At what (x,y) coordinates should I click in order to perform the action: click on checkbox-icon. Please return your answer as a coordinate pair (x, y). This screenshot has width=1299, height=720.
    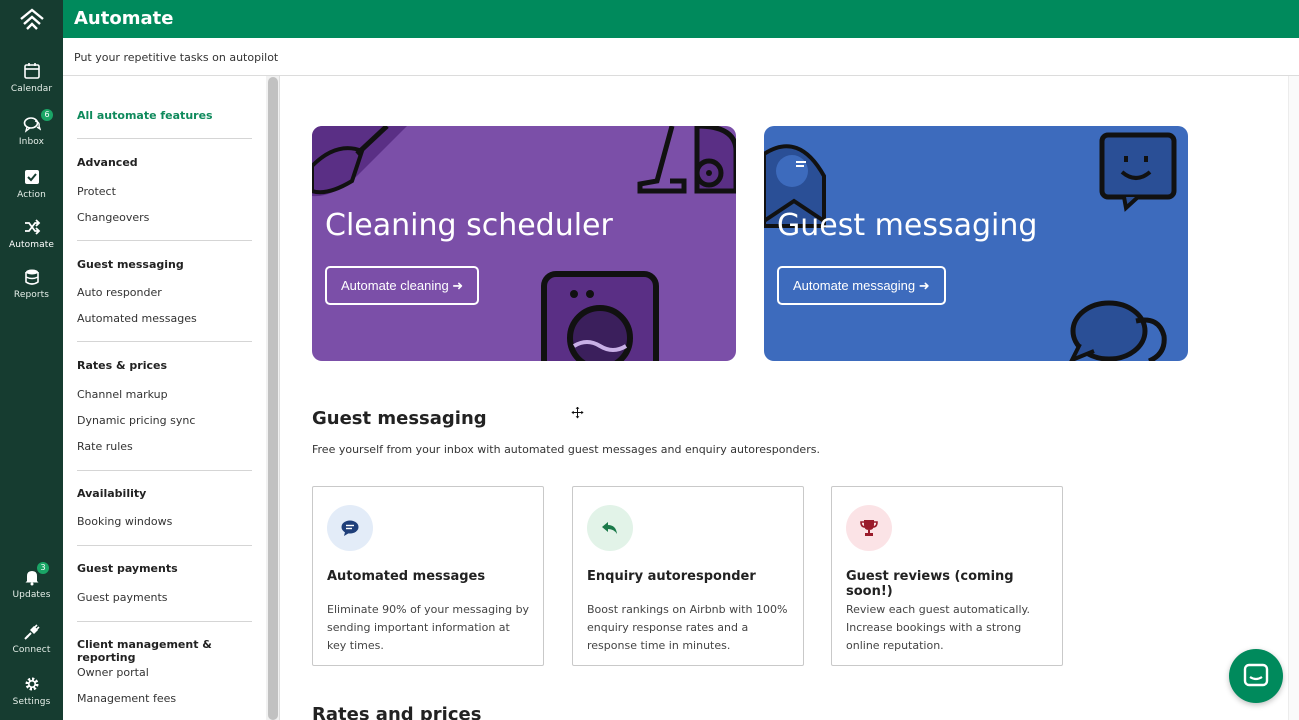
    Looking at the image, I should click on (31, 177).